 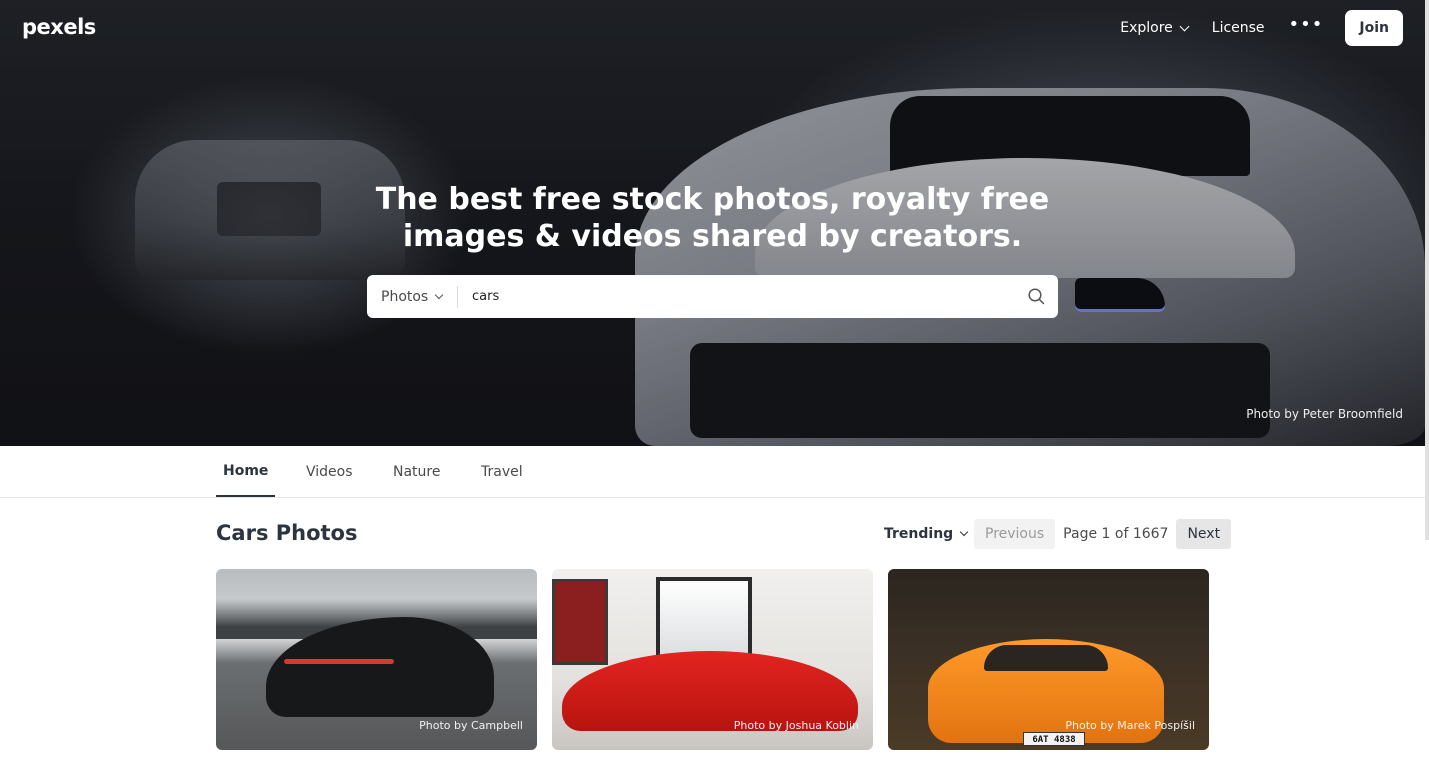 I want to click on photo-card: 6AT 4838 Photo by Marek Pospíšil, so click(x=1048, y=659).